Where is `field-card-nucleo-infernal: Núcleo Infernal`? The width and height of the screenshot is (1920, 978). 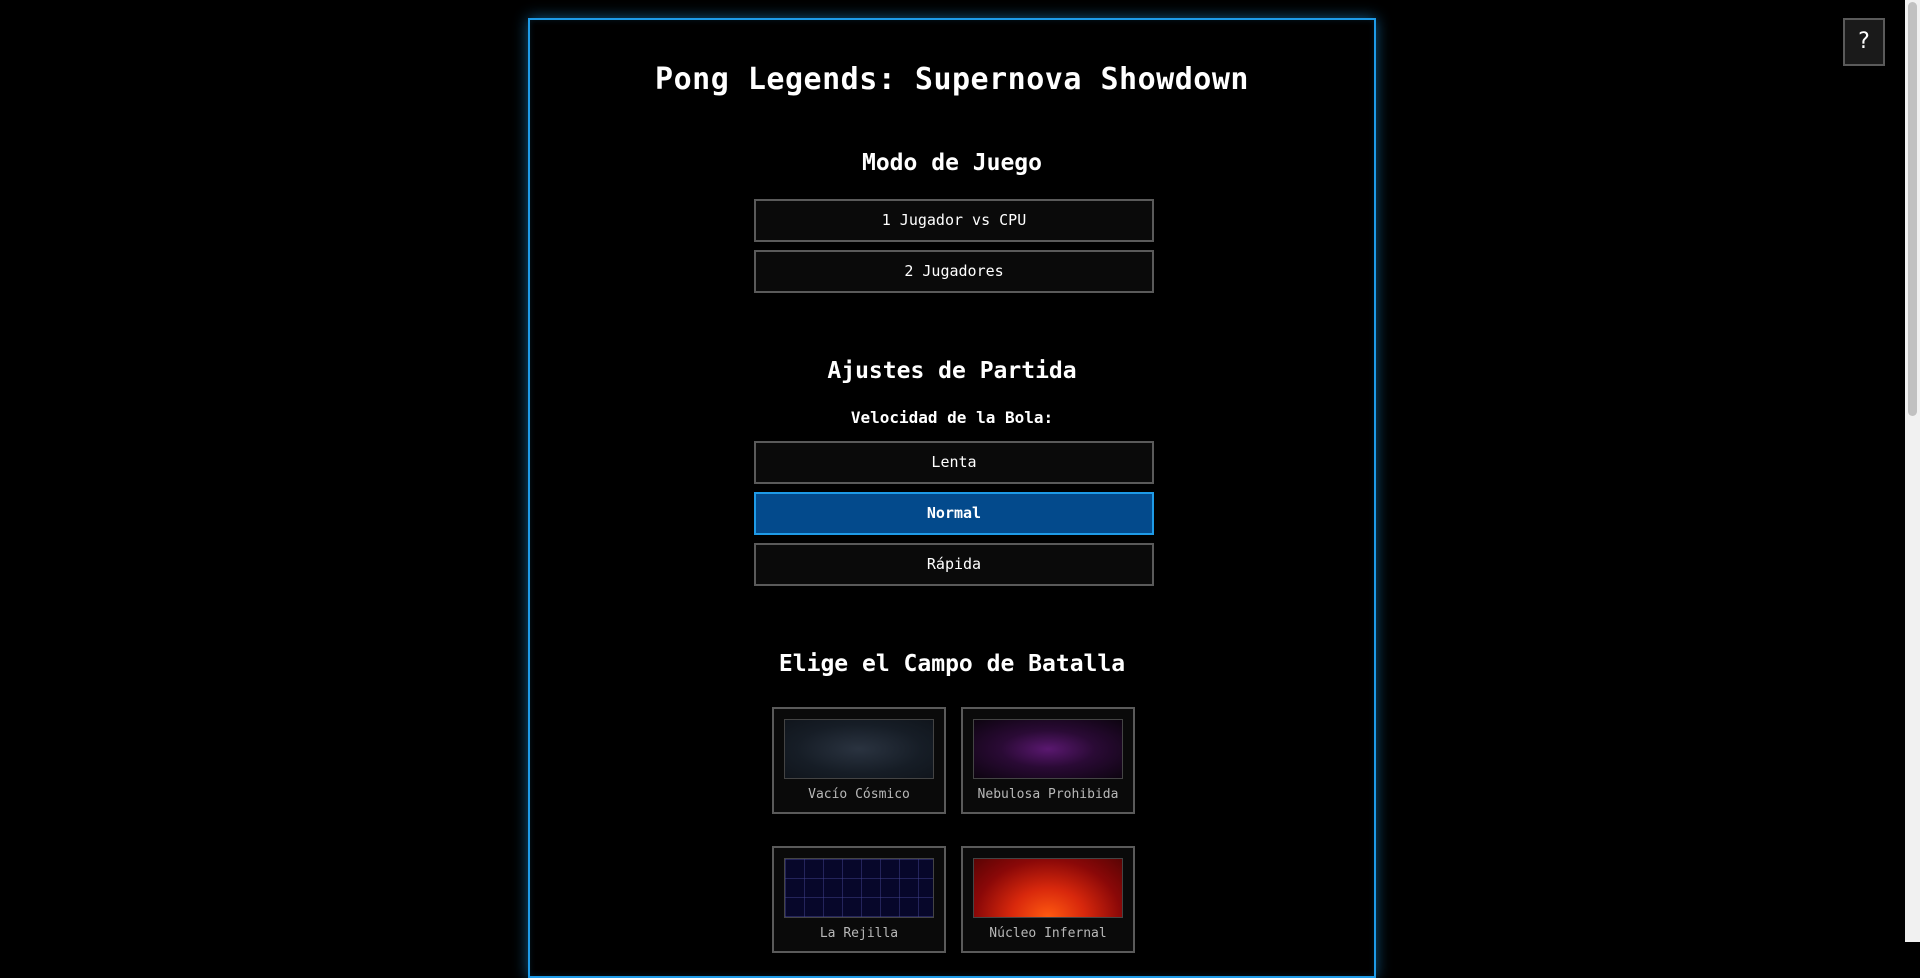
field-card-nucleo-infernal: Núcleo Infernal is located at coordinates (1048, 899).